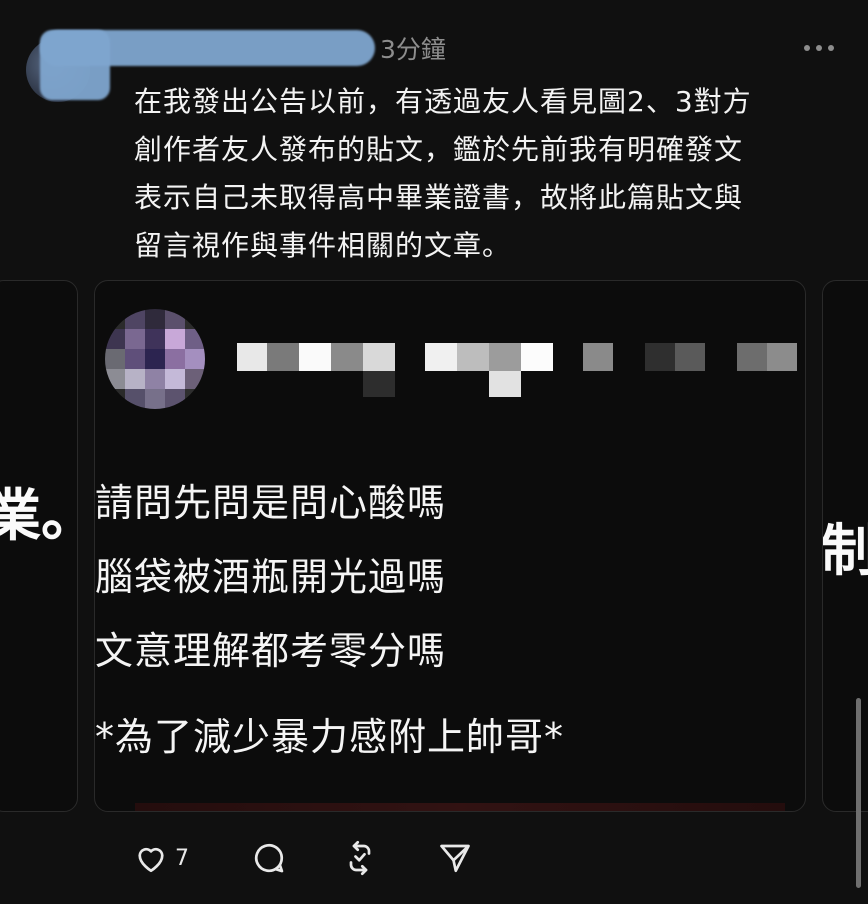  I want to click on carousel-image-previous: 業。, so click(39, 546).